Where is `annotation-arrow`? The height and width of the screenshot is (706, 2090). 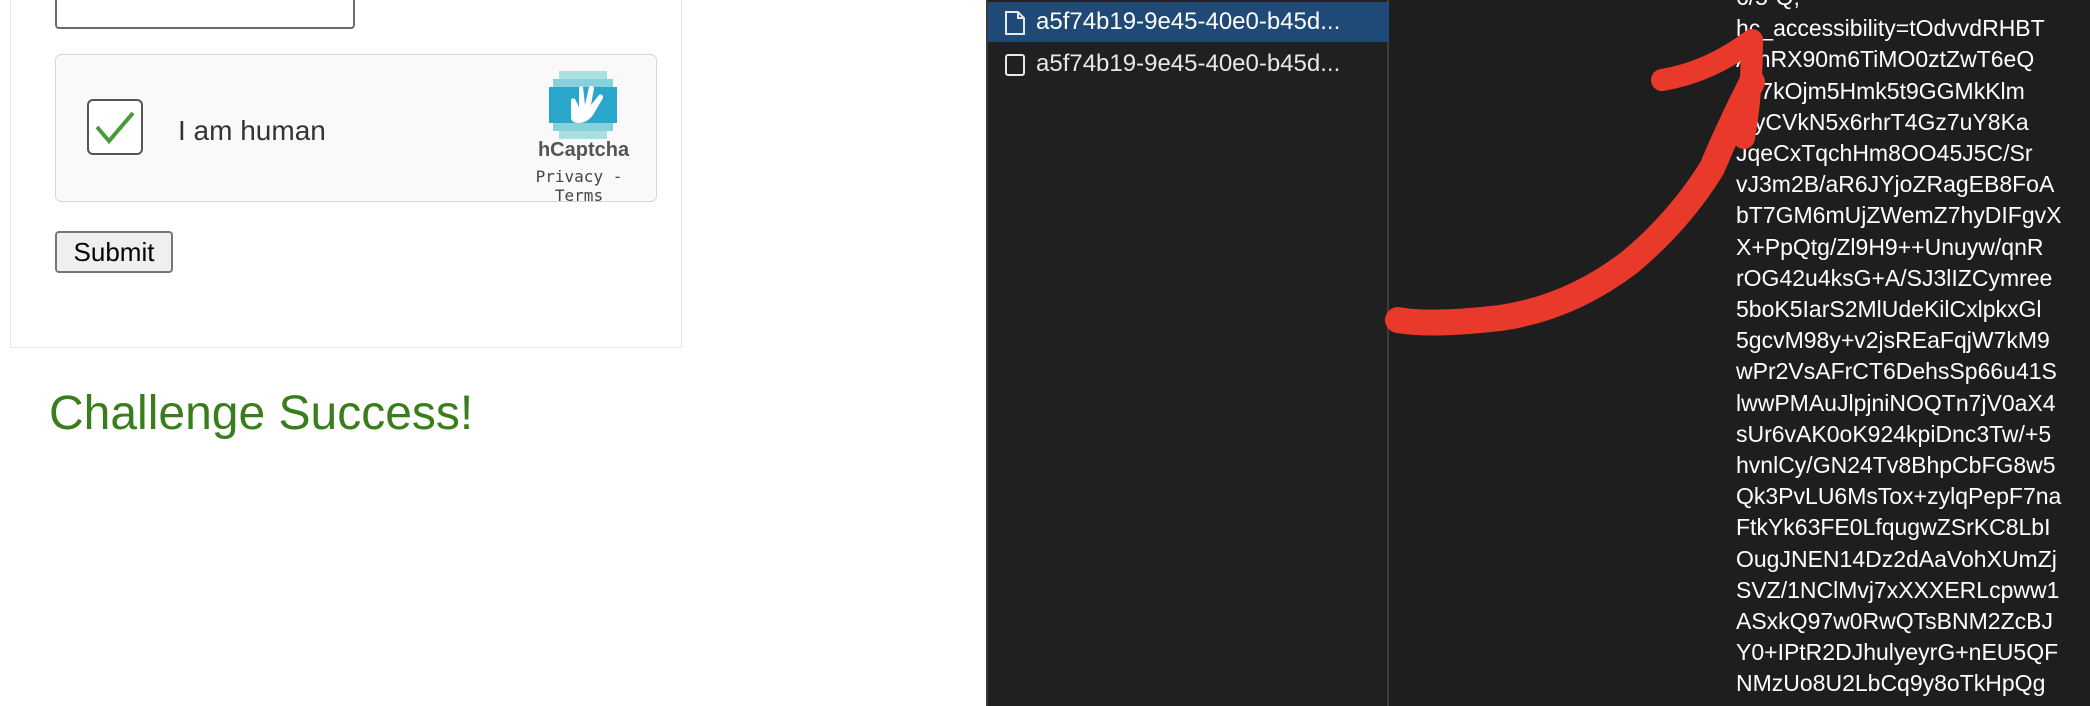 annotation-arrow is located at coordinates (1575, 182).